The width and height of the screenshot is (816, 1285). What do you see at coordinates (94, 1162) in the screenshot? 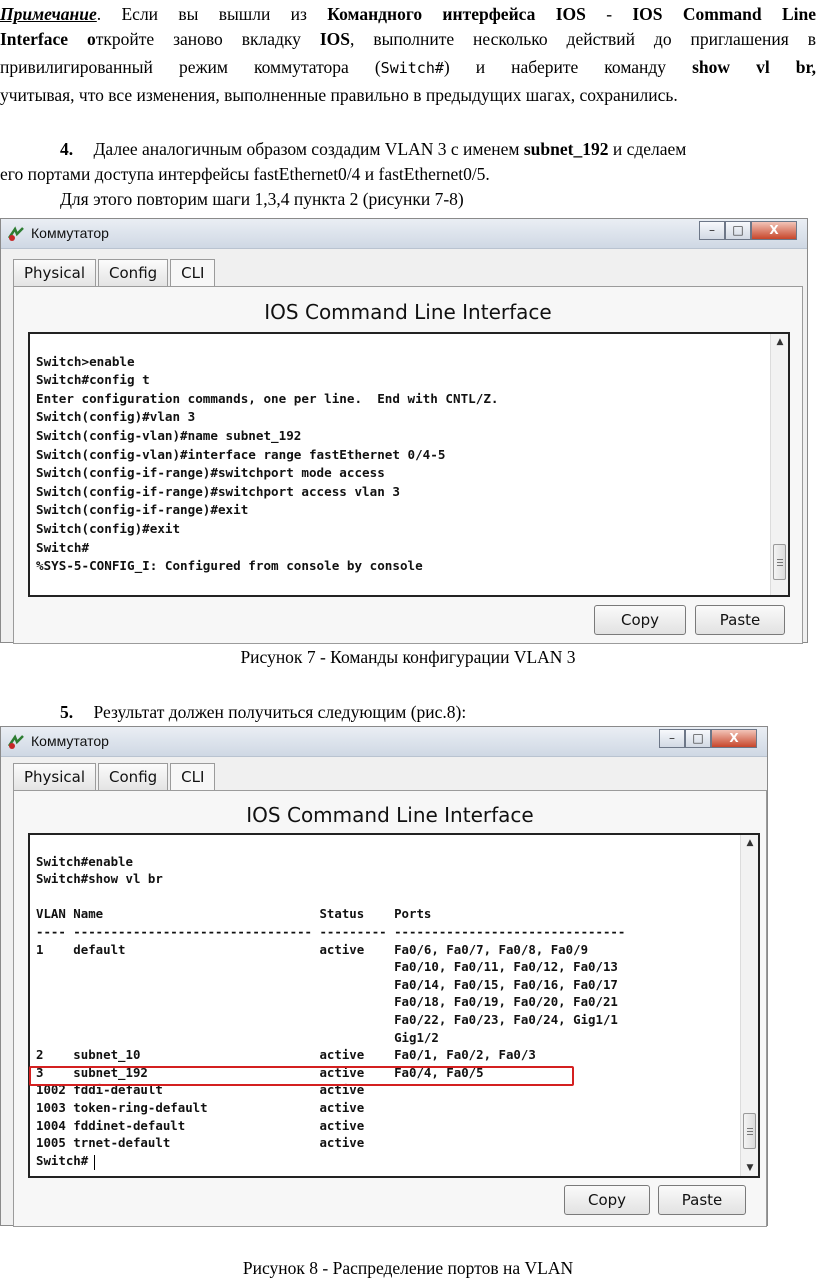
I see `text-cursor` at bounding box center [94, 1162].